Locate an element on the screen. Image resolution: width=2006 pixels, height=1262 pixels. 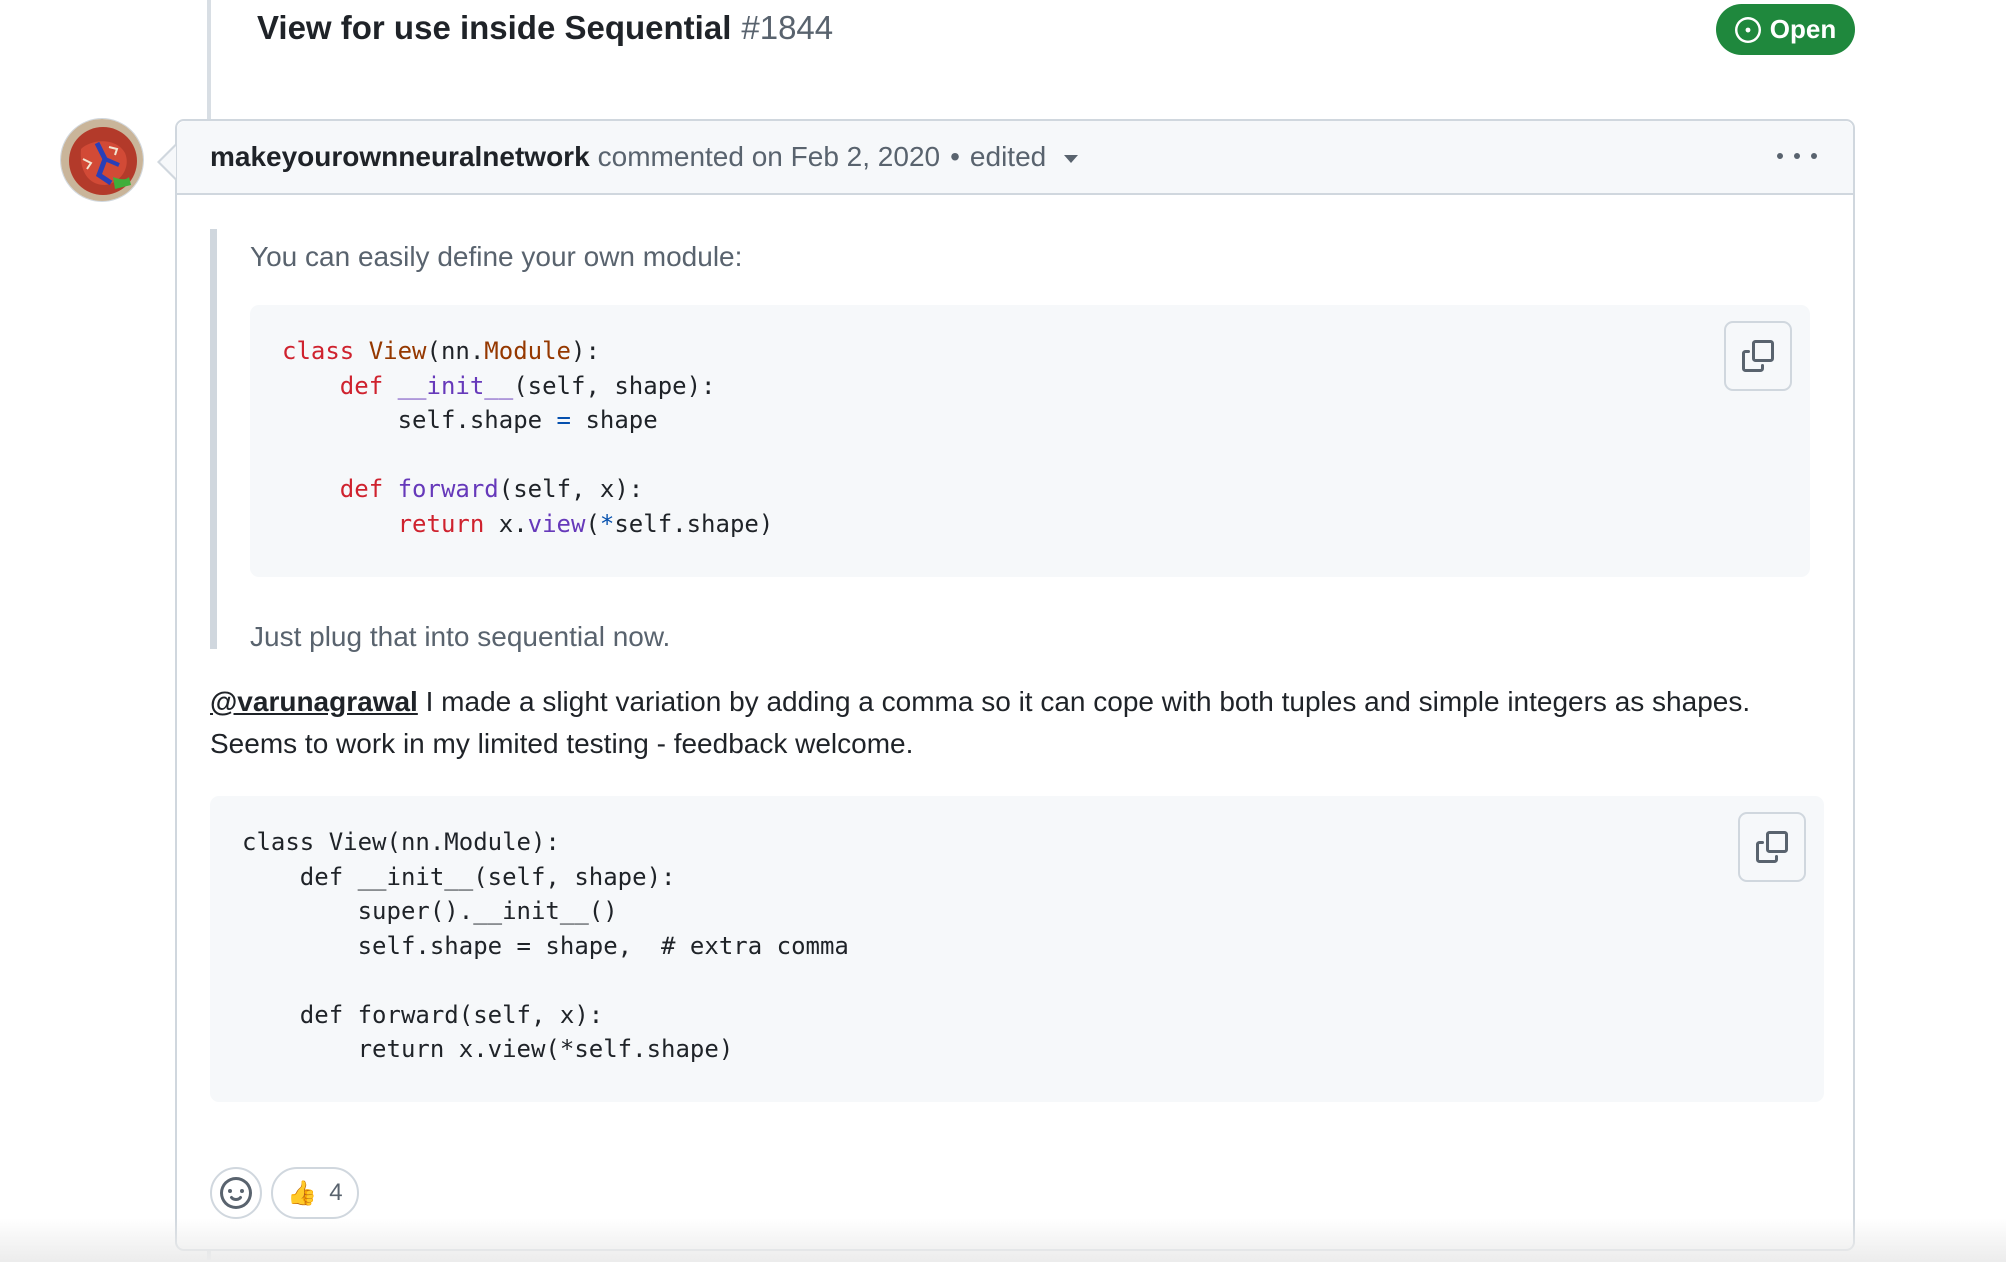
issue-open-icon is located at coordinates (1747, 29).